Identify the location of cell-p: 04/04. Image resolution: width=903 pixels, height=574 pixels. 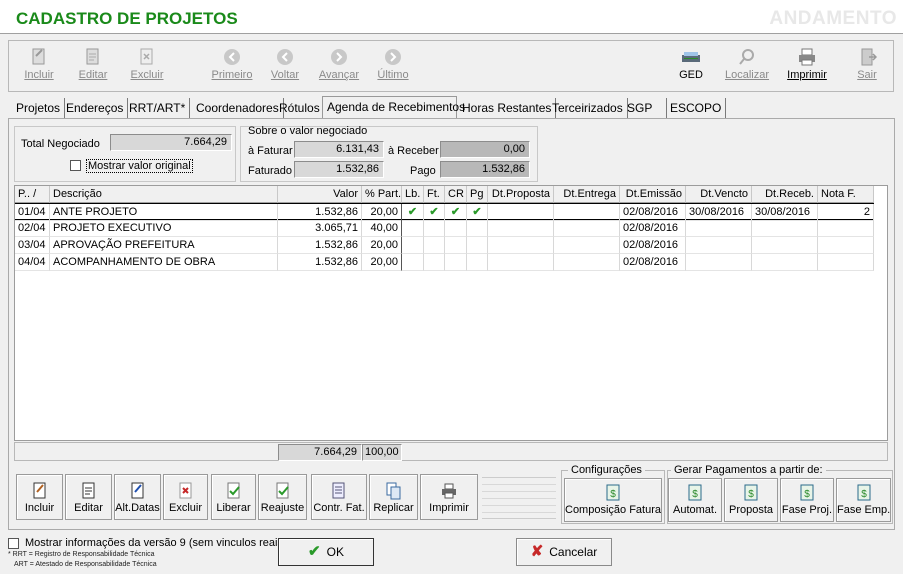
(32, 262).